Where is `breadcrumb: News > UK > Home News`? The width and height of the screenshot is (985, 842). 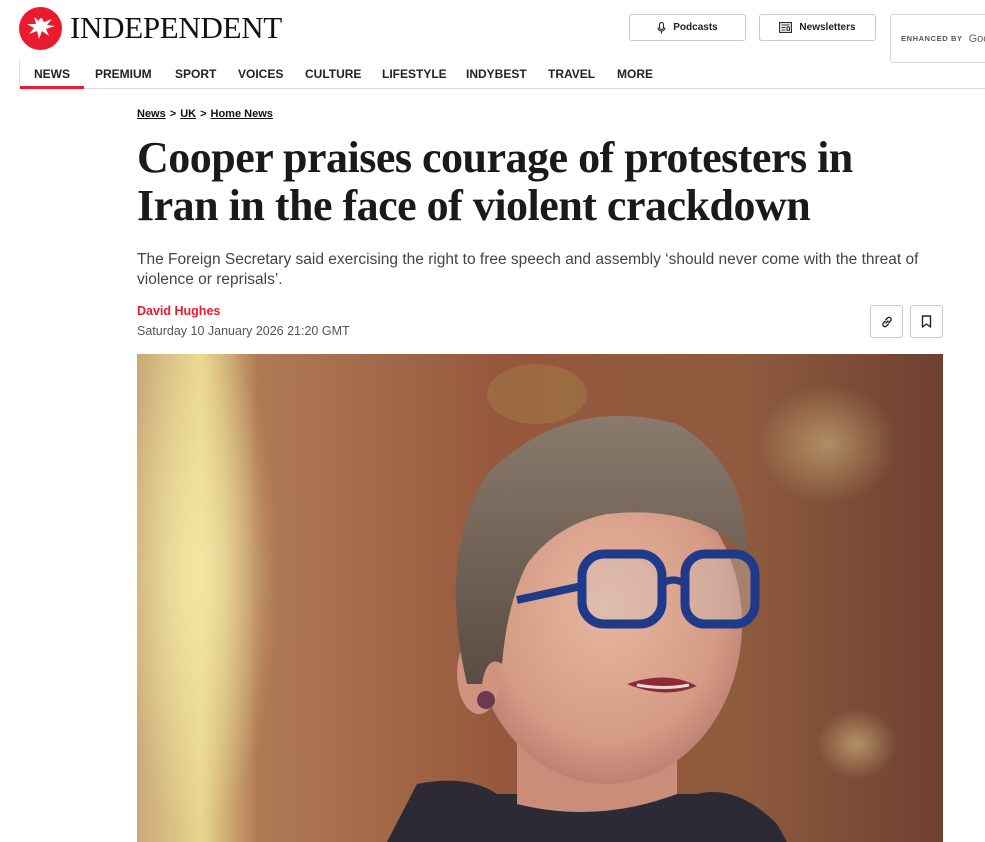 breadcrumb: News > UK > Home News is located at coordinates (205, 114).